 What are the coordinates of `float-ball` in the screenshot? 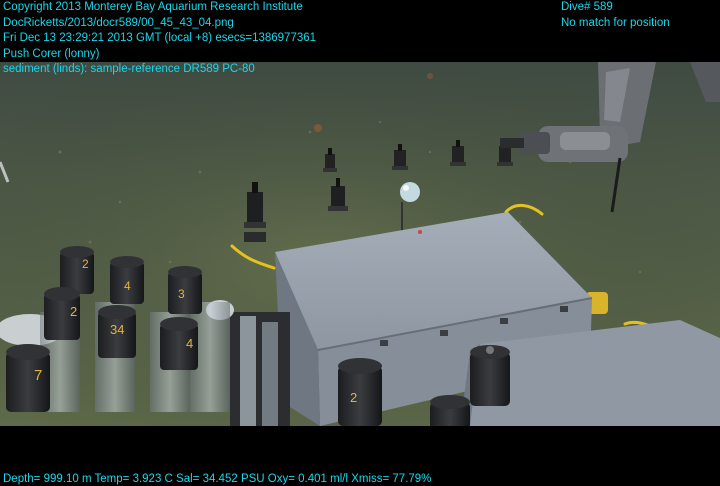 It's located at (410, 192).